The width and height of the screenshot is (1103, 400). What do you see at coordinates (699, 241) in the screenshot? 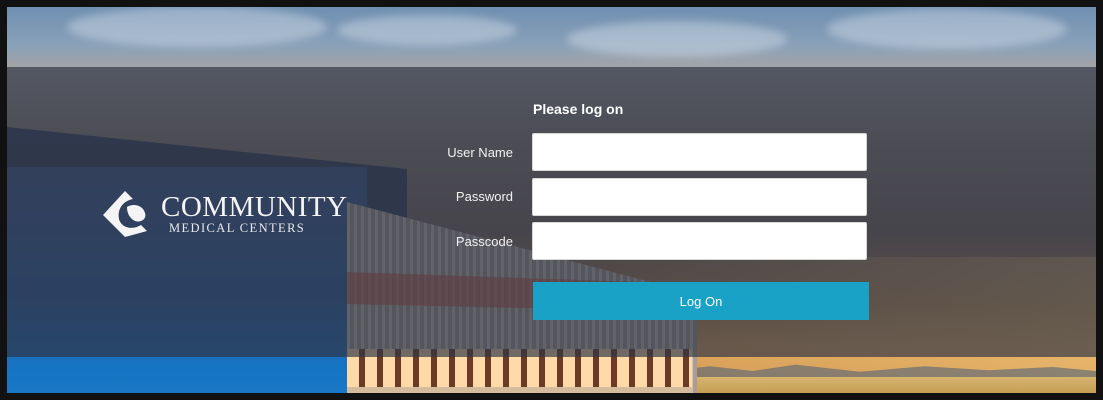
I see `passcode-input` at bounding box center [699, 241].